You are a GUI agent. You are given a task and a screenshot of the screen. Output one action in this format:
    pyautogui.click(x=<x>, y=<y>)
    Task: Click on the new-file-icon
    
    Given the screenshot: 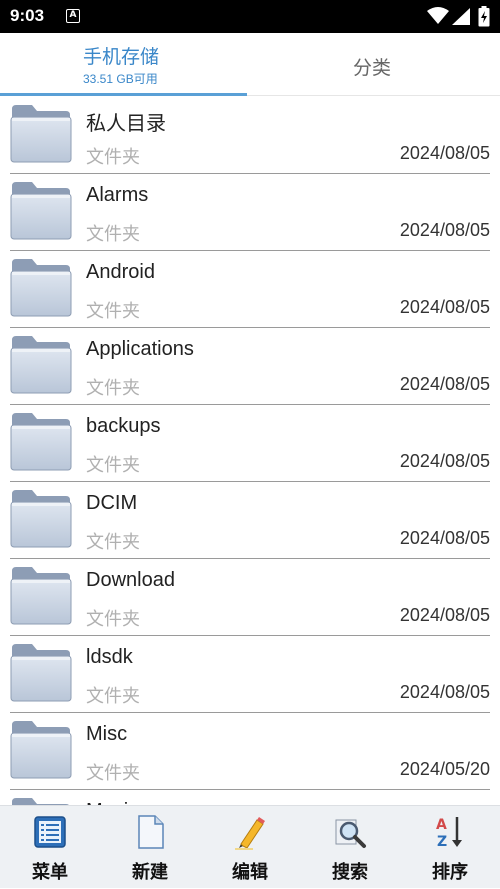 What is the action you would take?
    pyautogui.click(x=151, y=832)
    